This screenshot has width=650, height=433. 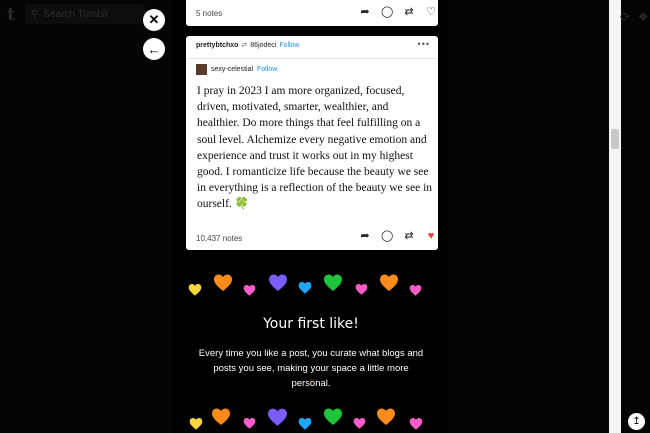 I want to click on follow-button: Follow, so click(x=289, y=45).